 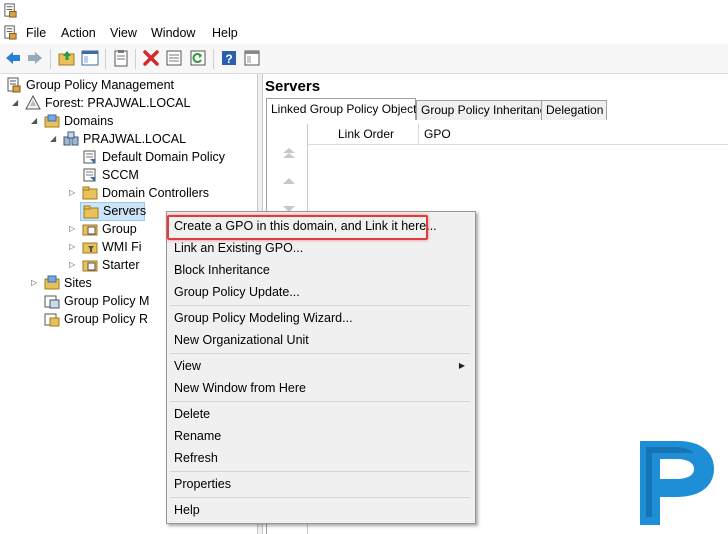 I want to click on back-icon, so click(x=13, y=58).